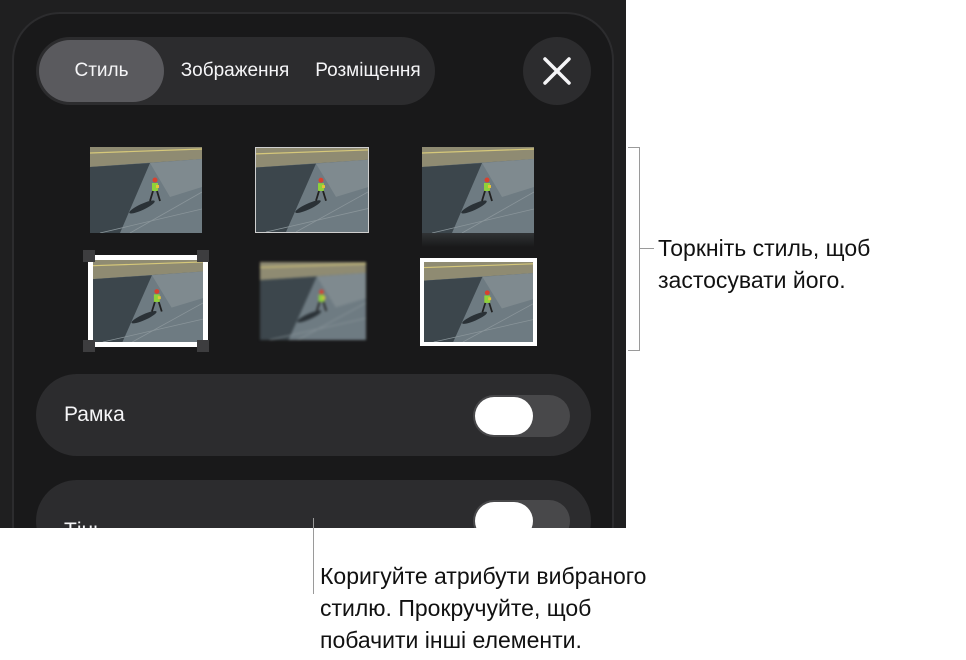  I want to click on style-thumbnail-white-frame, so click(478, 302).